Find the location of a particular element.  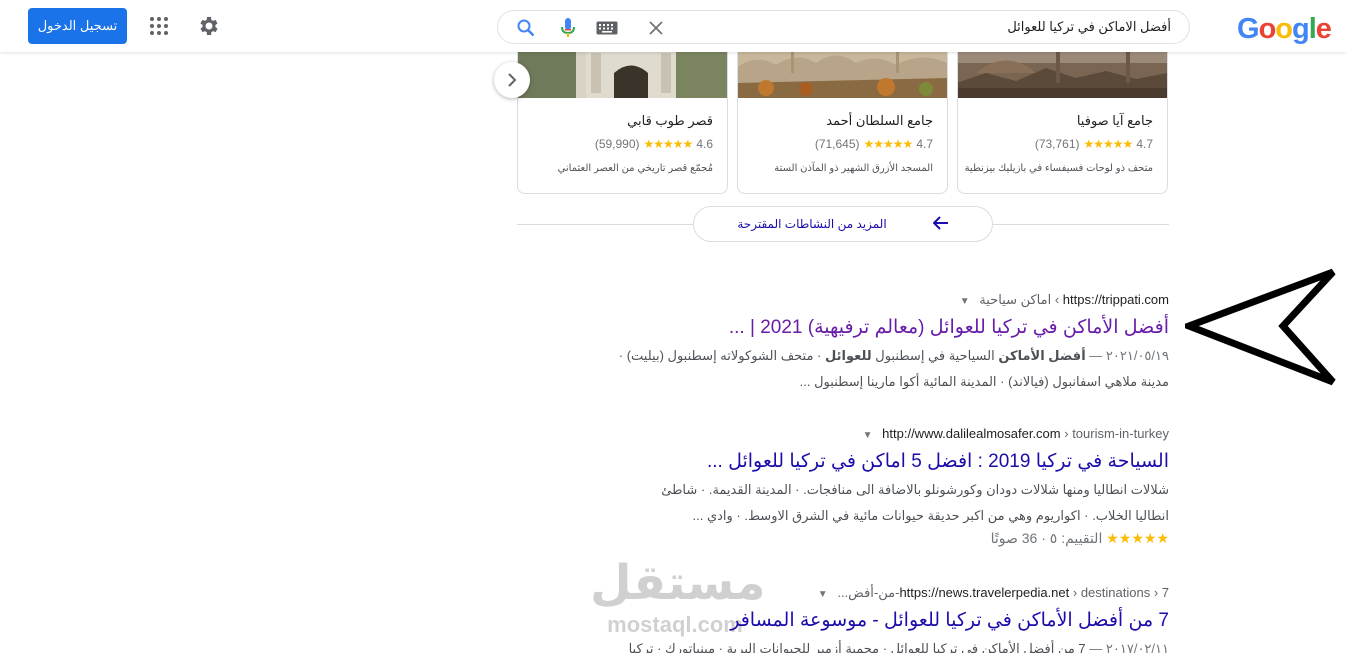

result-domain: https://trippati.com is located at coordinates (1115, 299).